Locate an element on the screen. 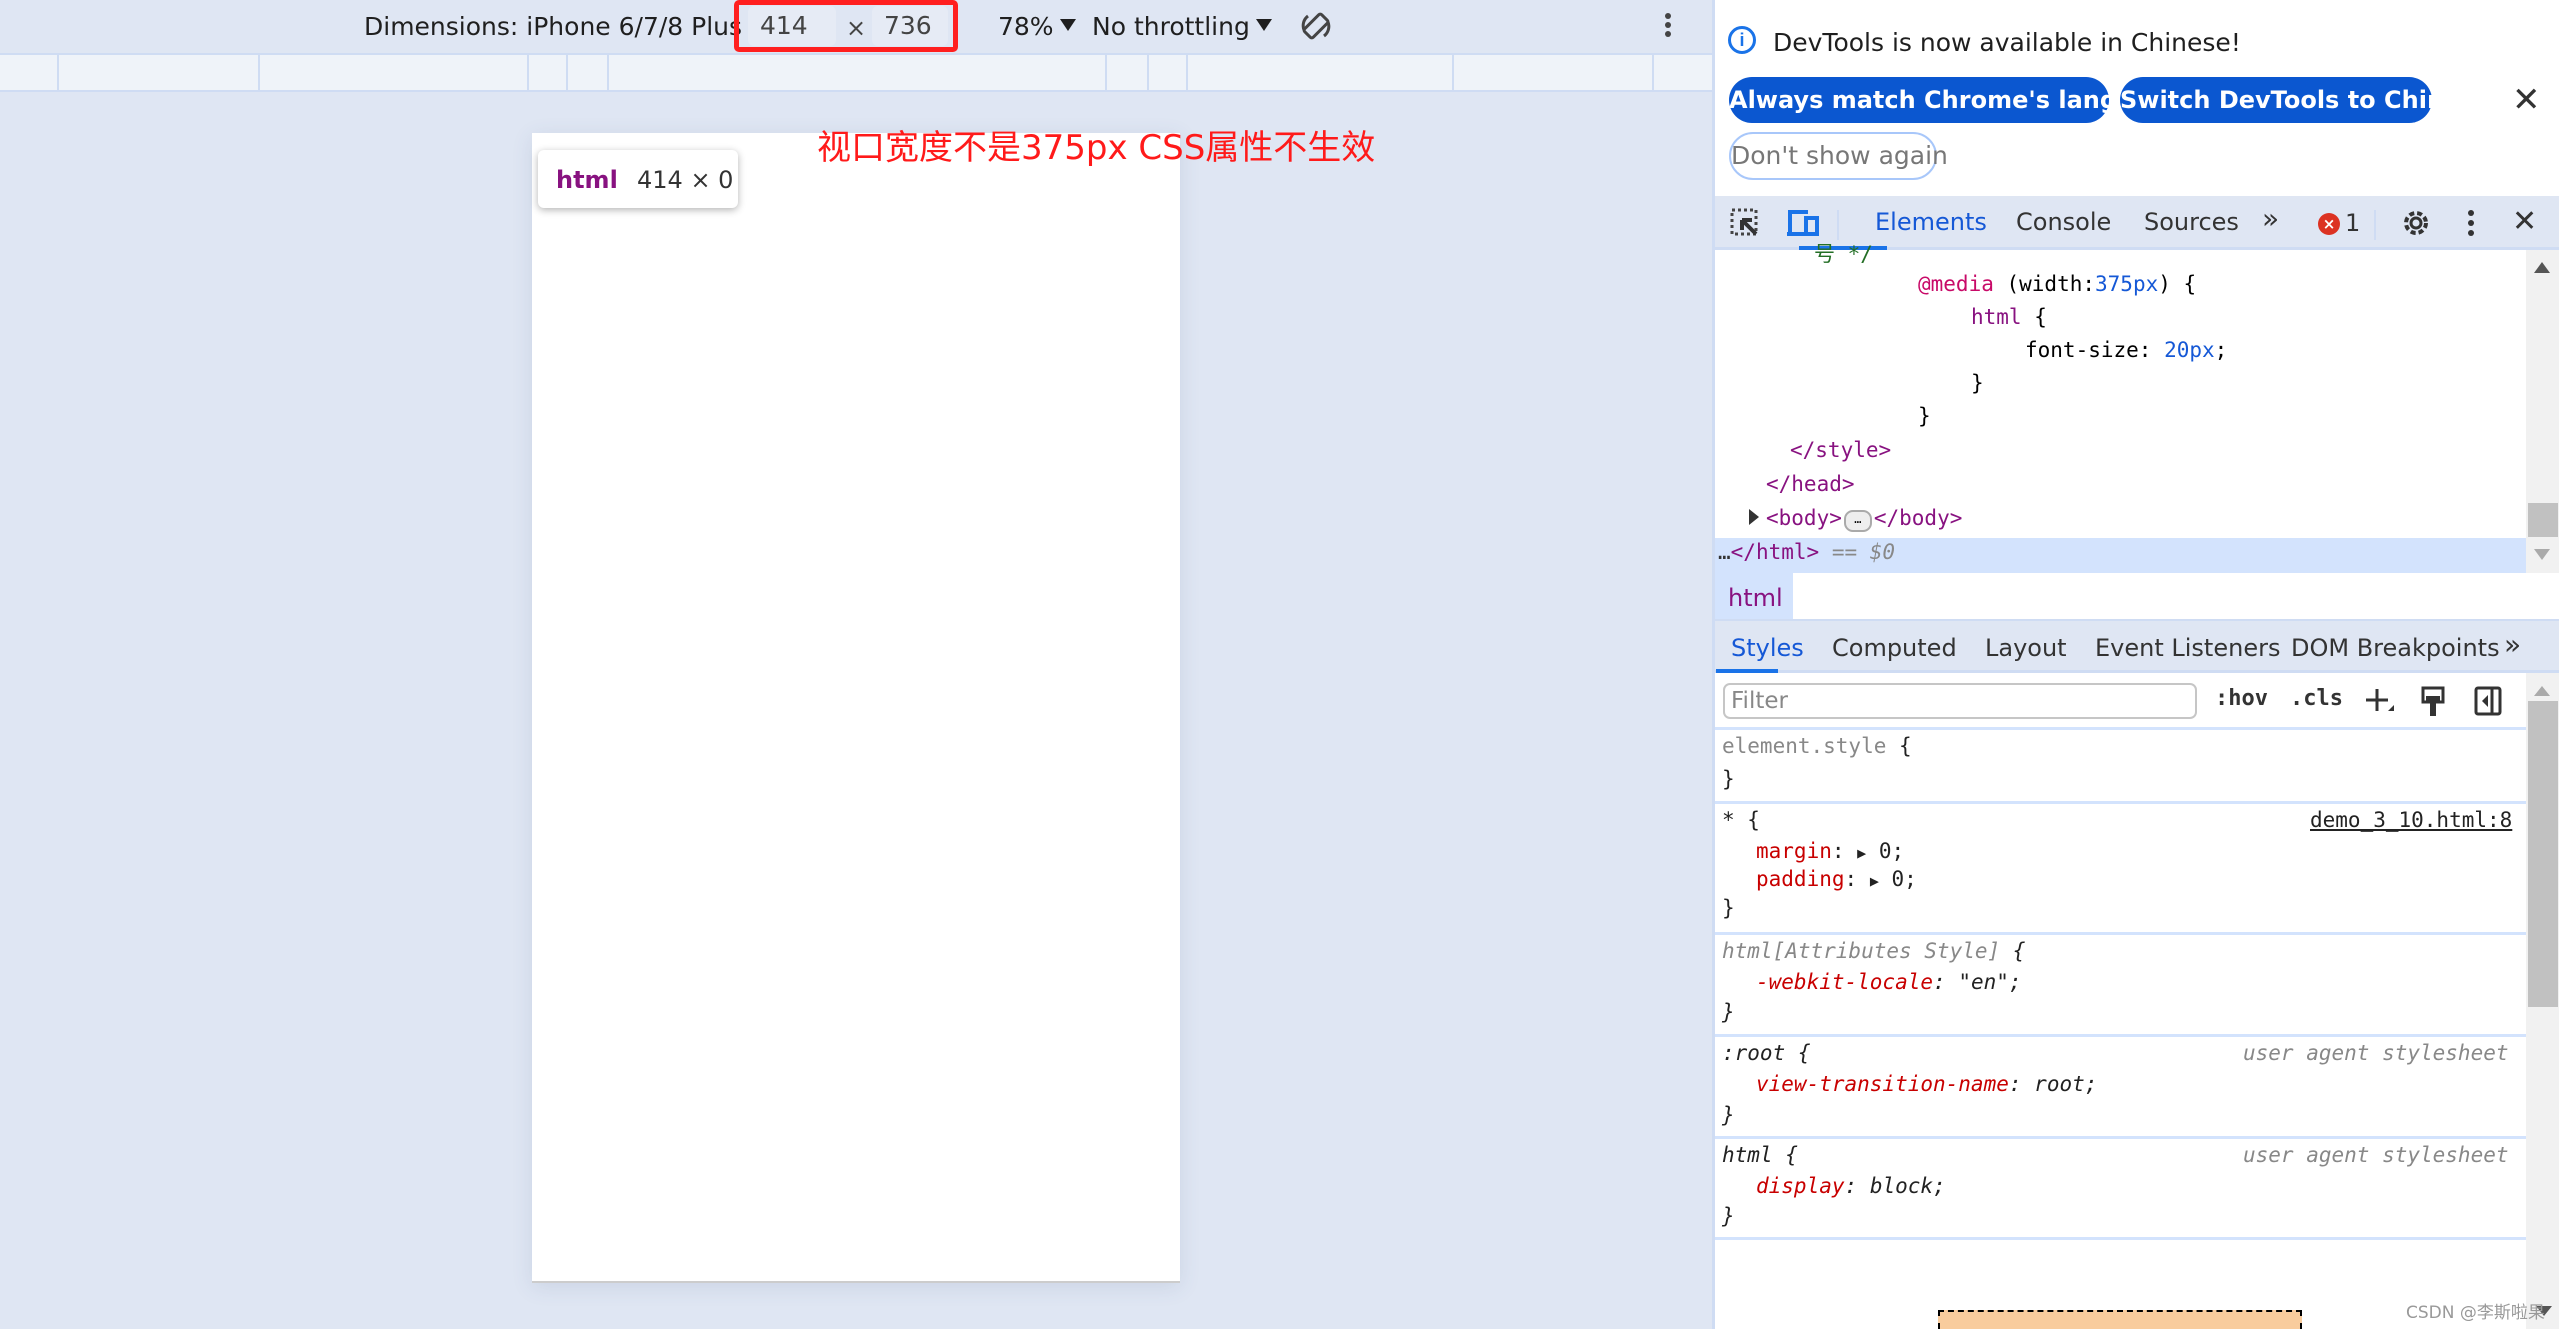 The image size is (2559, 1329). media-query-ruler is located at coordinates (856, 72).